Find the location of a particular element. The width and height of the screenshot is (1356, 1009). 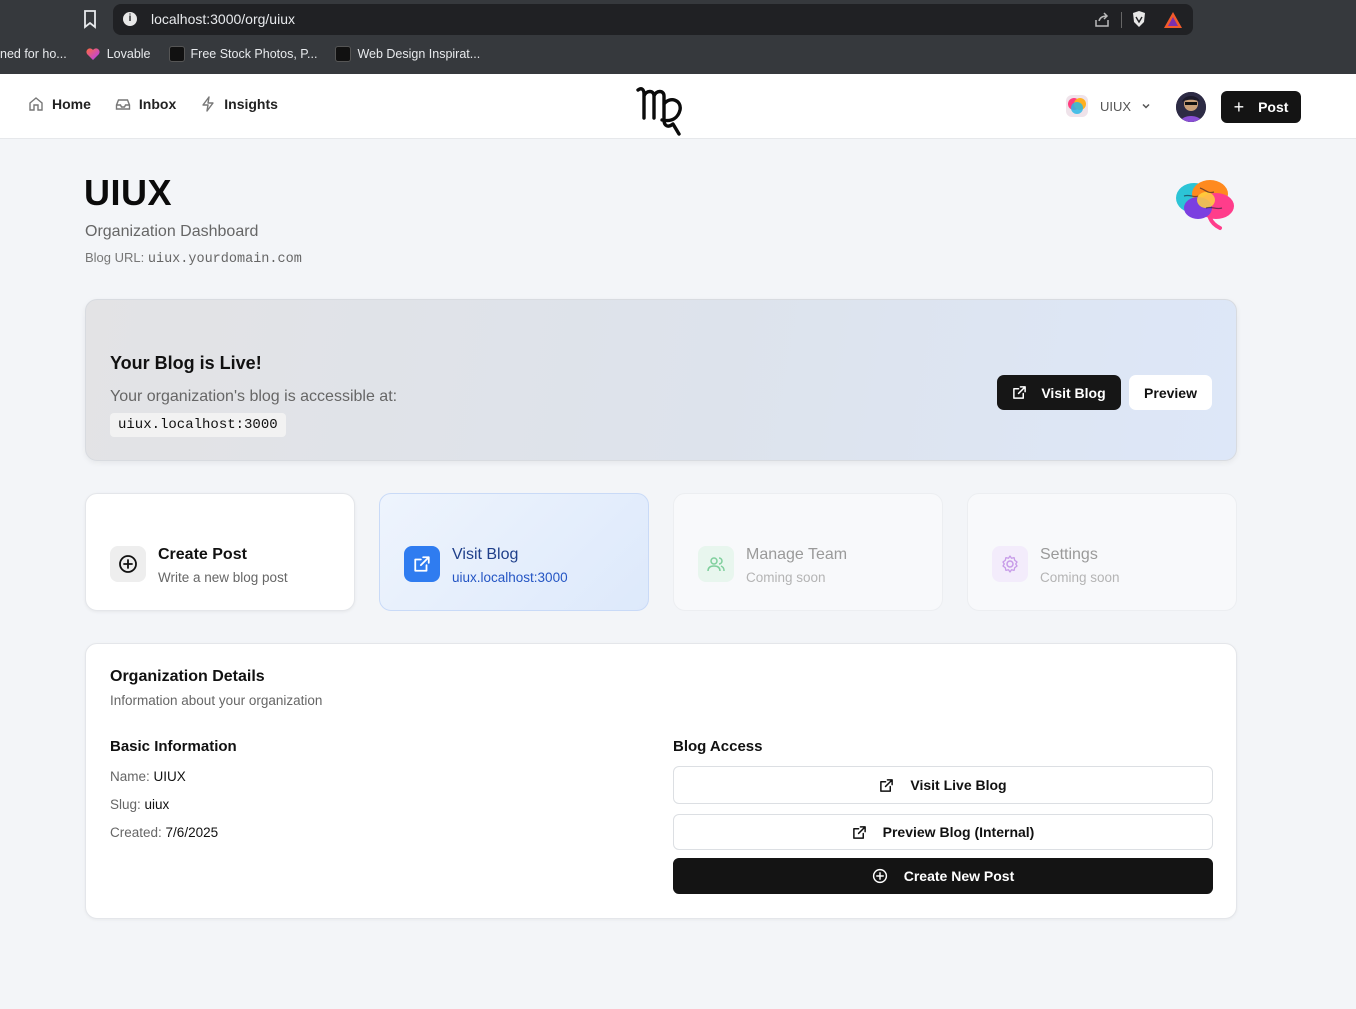

card-title: Manage Team is located at coordinates (797, 554).